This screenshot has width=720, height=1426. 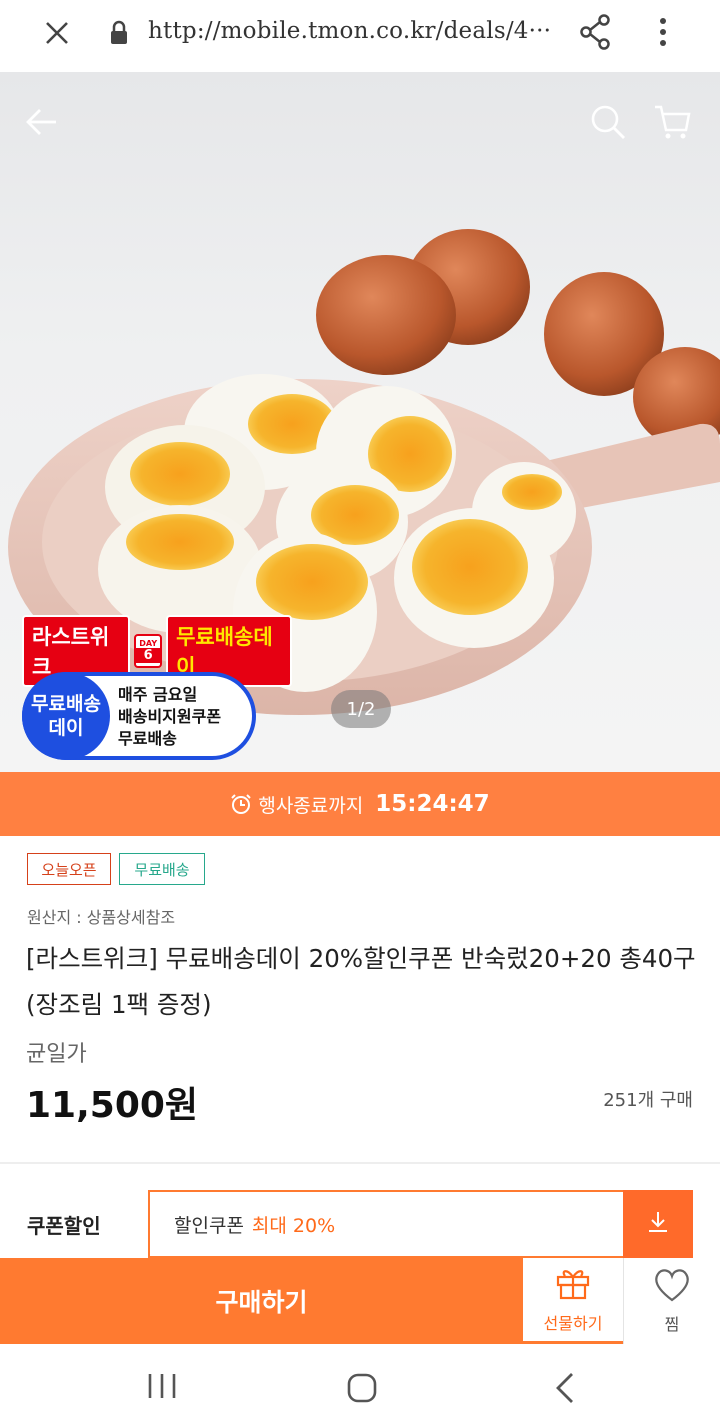 I want to click on share-icon, so click(x=596, y=32).